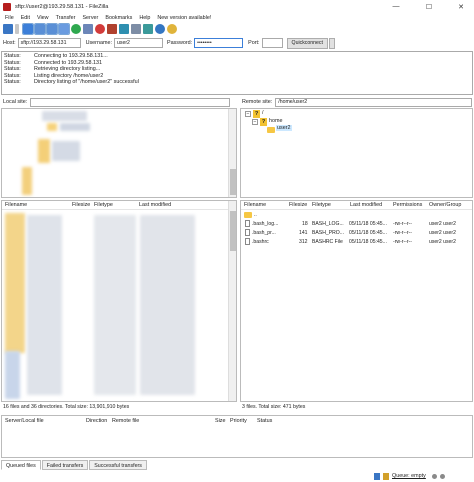  Describe the element at coordinates (396, 6) in the screenshot. I see `minimize-button: —` at that location.